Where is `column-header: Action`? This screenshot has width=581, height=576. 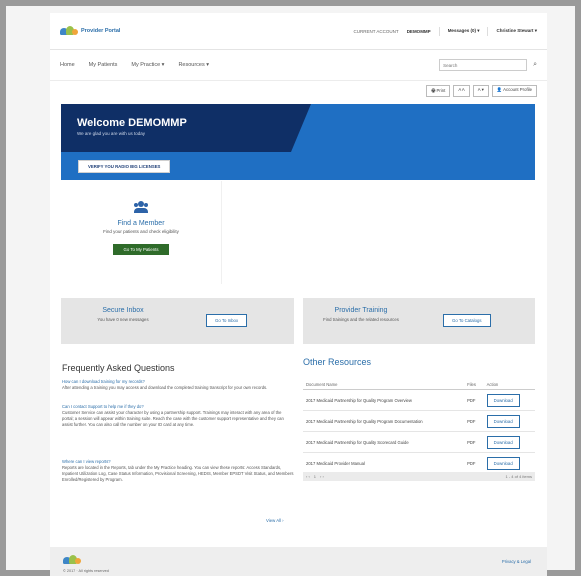
column-header: Action is located at coordinates (509, 385).